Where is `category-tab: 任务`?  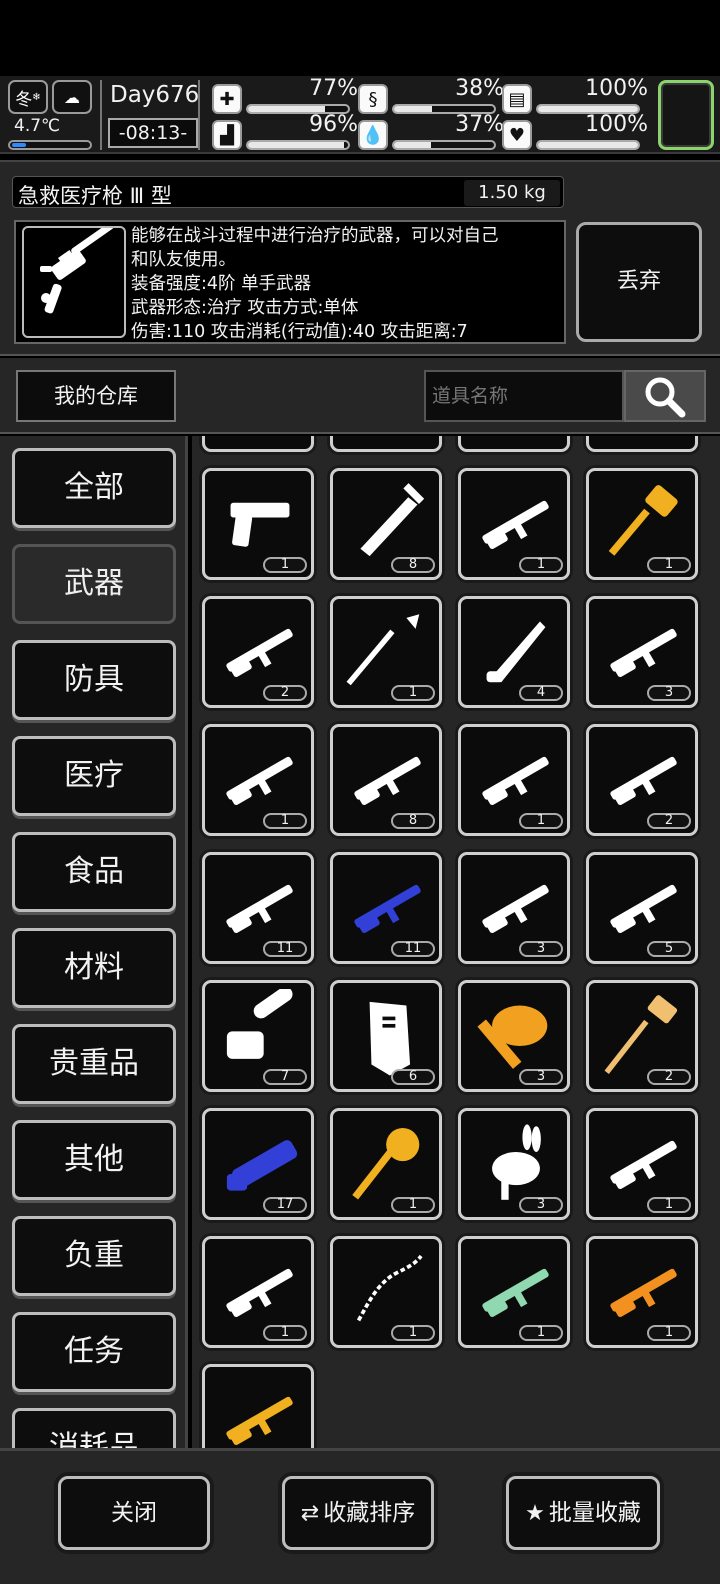
category-tab: 任务 is located at coordinates (94, 1352).